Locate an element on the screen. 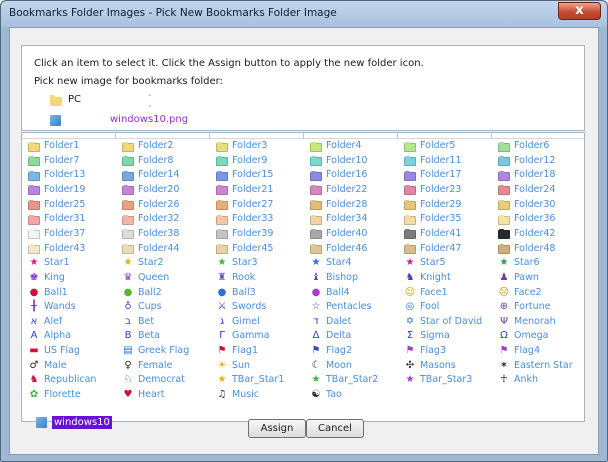 The height and width of the screenshot is (462, 608). grid-item-label: Ball2 is located at coordinates (150, 292).